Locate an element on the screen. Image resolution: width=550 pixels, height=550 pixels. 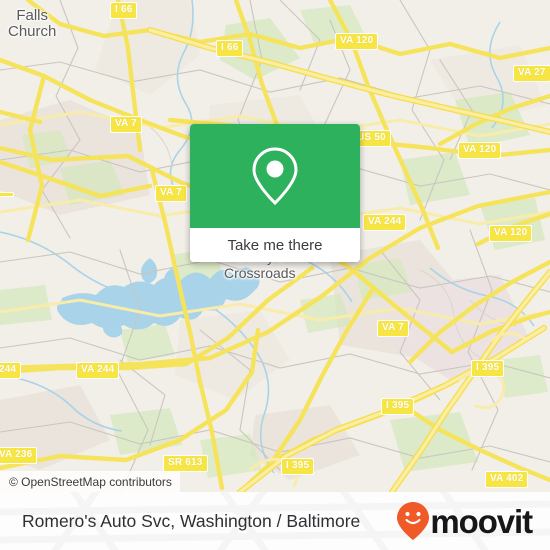
popup-card-header is located at coordinates (275, 176).